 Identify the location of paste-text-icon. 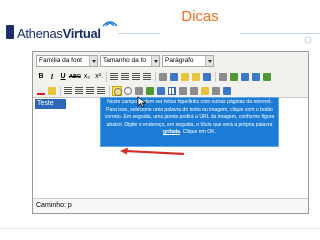
(196, 77).